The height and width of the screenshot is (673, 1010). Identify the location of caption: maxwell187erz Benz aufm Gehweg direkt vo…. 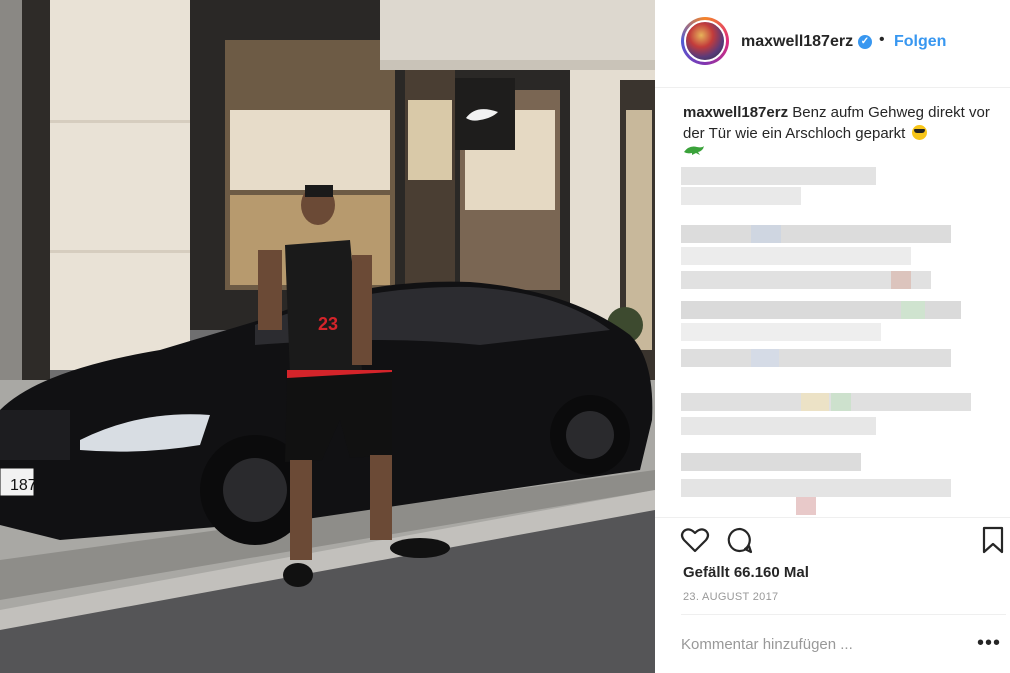
(838, 123).